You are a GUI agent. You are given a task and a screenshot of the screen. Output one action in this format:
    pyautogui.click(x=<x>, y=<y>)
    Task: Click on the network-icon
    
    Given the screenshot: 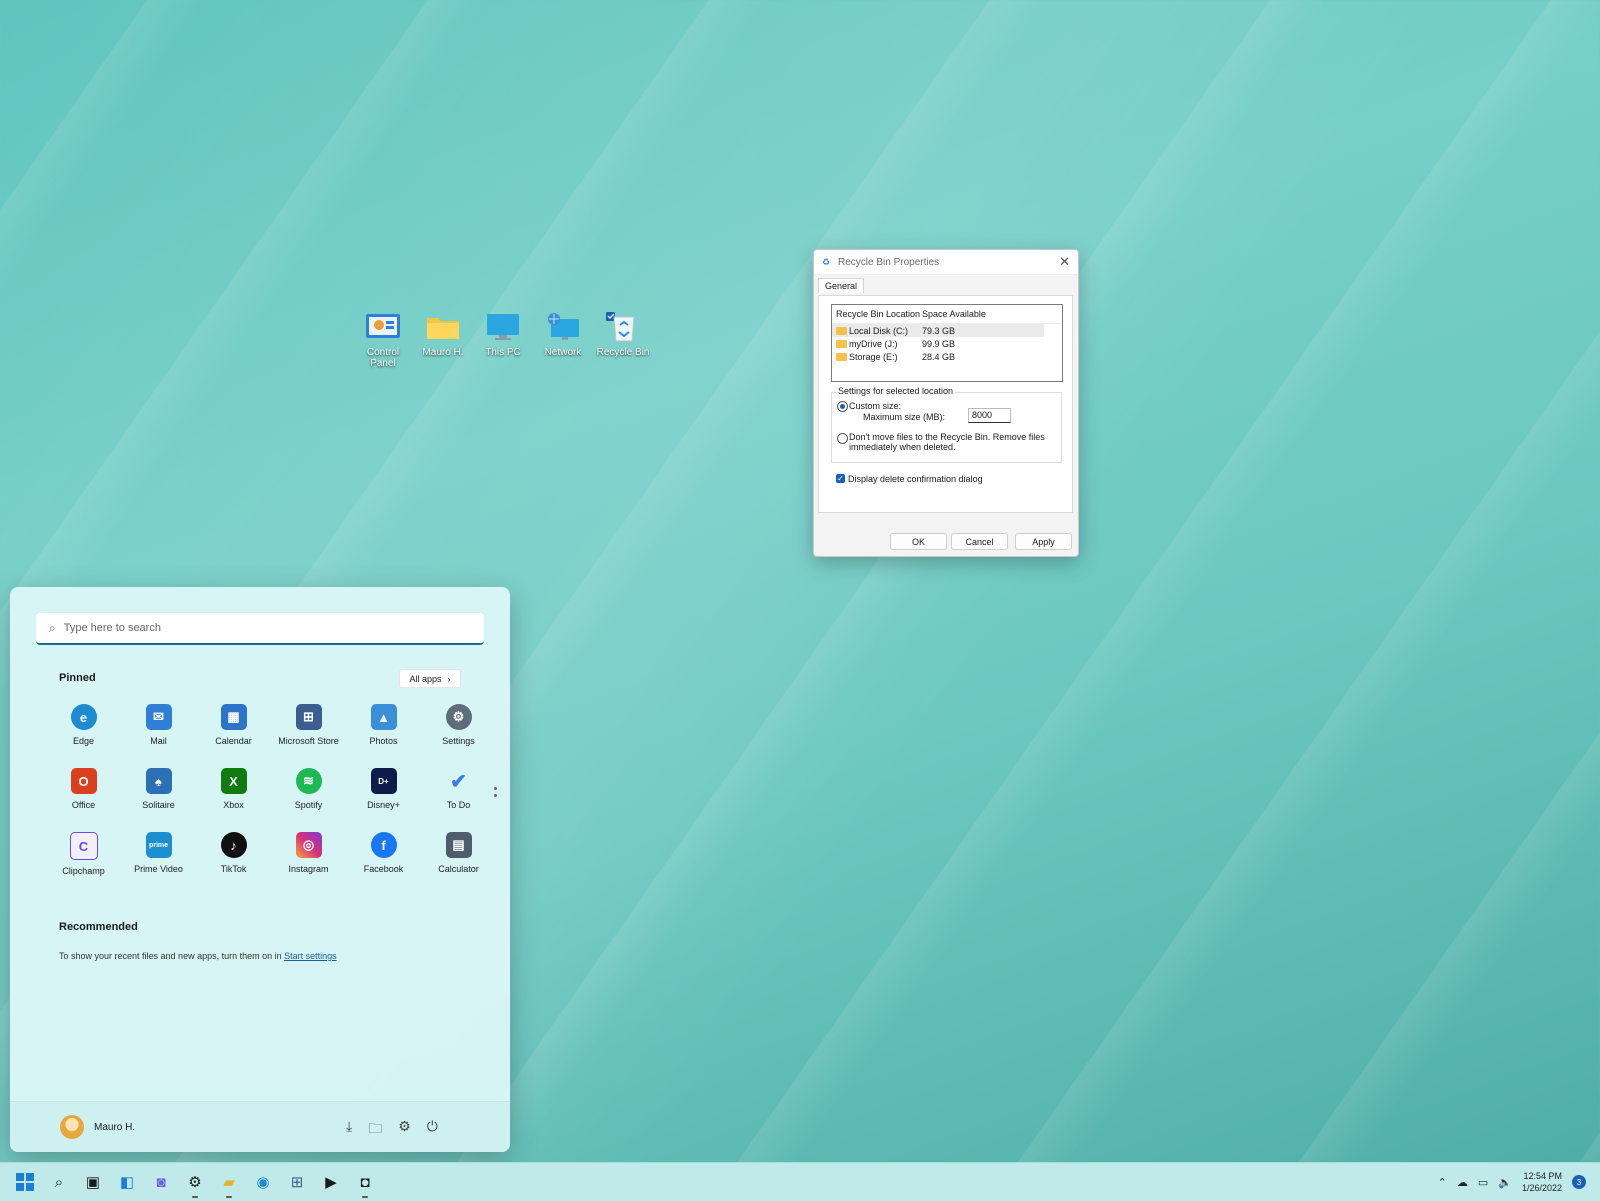 What is the action you would take?
    pyautogui.click(x=563, y=327)
    